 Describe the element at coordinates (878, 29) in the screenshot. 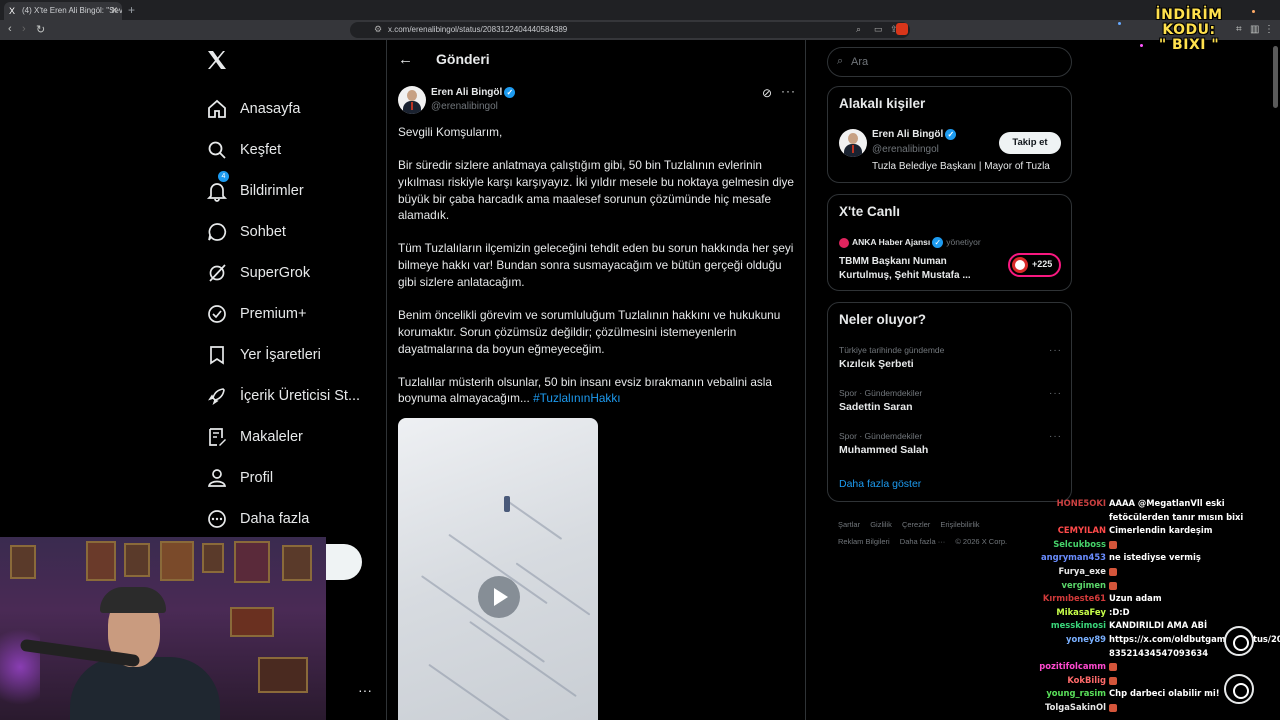

I see `cast-icon: ▭` at that location.